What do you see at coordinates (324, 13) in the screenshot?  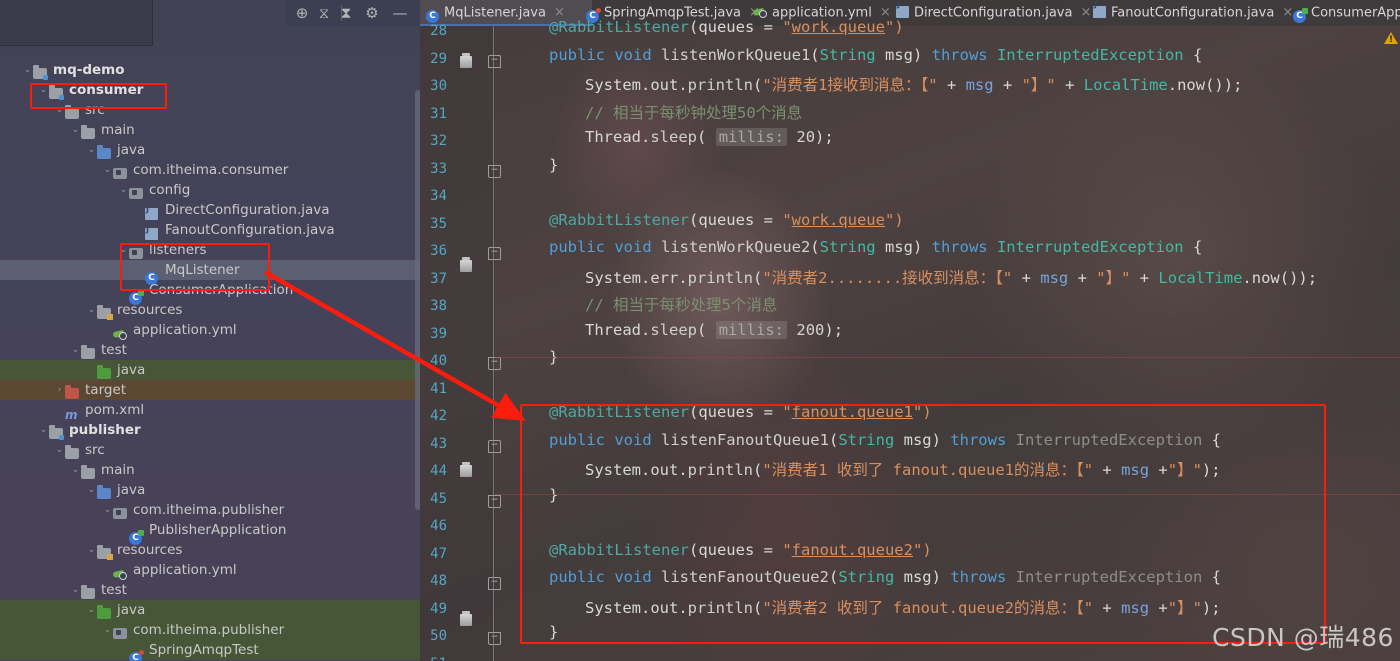 I see `expand-all-icon: ⧖` at bounding box center [324, 13].